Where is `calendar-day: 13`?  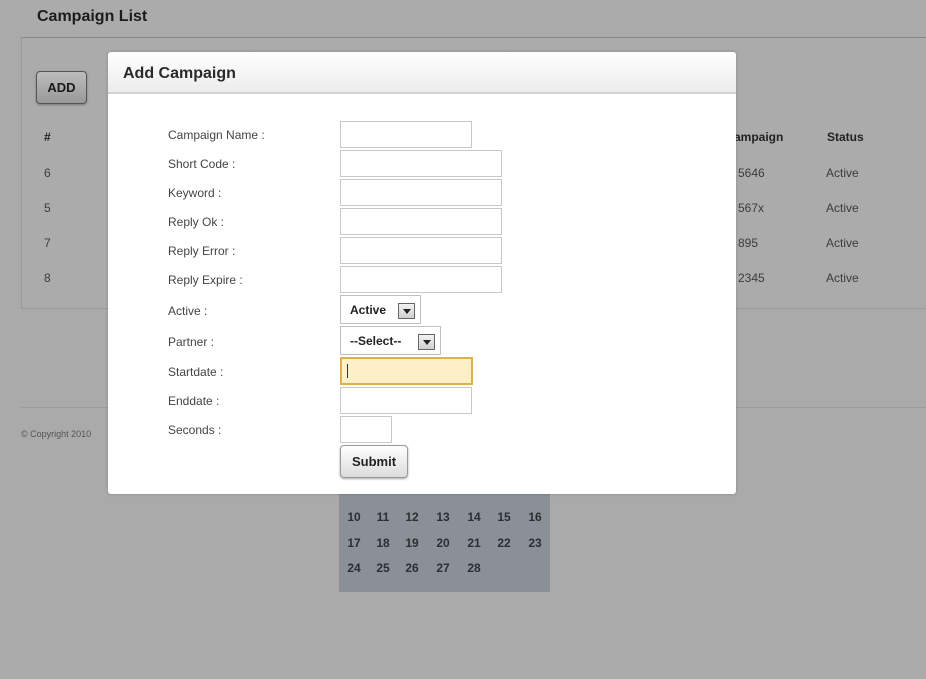
calendar-day: 13 is located at coordinates (443, 517).